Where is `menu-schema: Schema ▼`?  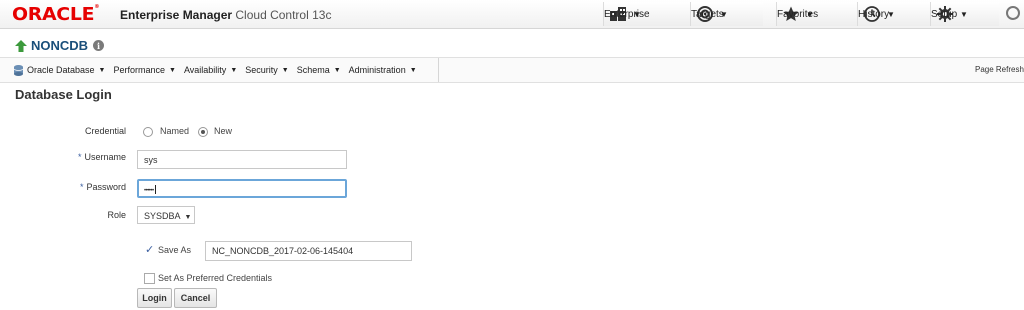
menu-schema: Schema ▼ is located at coordinates (319, 70).